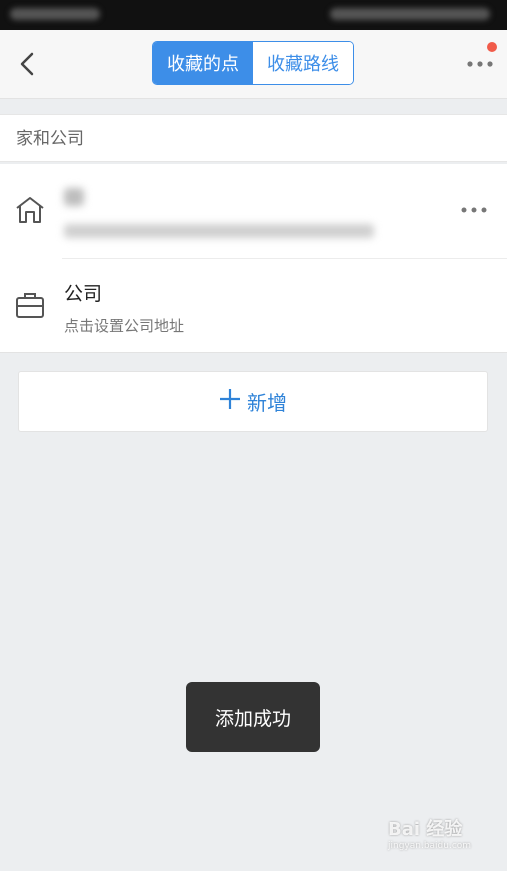 The width and height of the screenshot is (507, 871). I want to click on status-bar, so click(253, 15).